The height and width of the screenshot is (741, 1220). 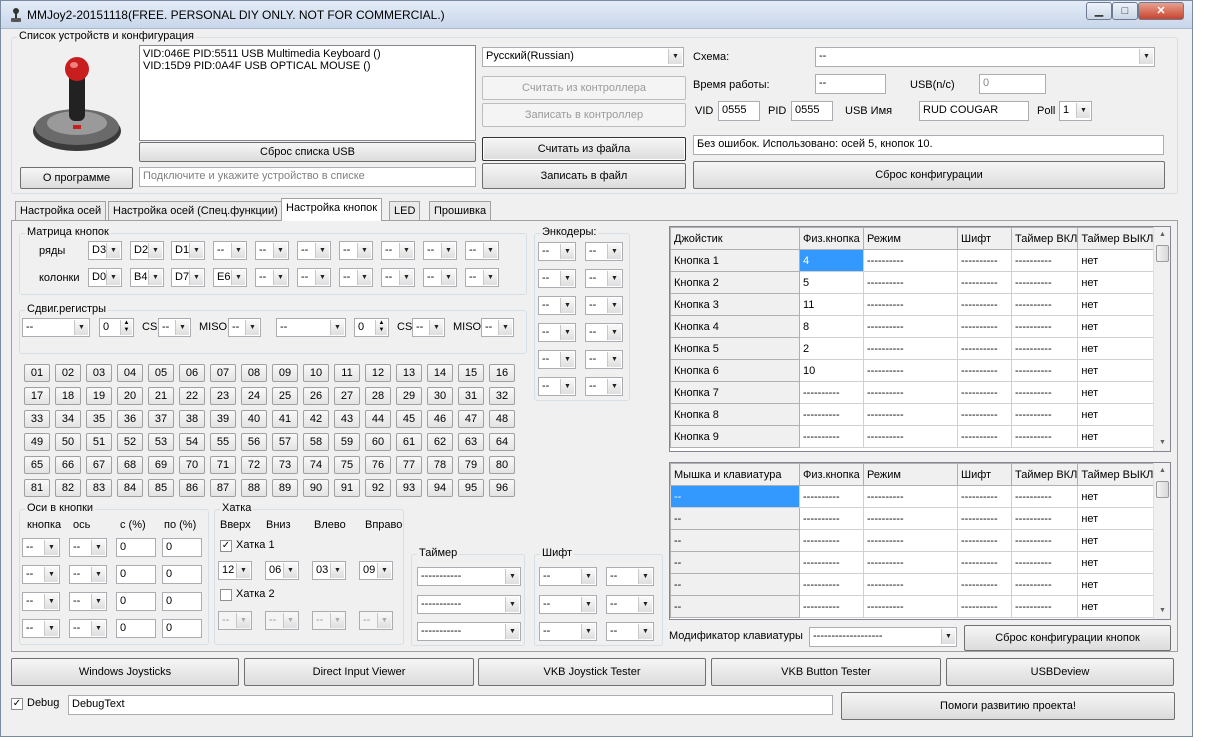 I want to click on tab-led: LED, so click(x=405, y=211).